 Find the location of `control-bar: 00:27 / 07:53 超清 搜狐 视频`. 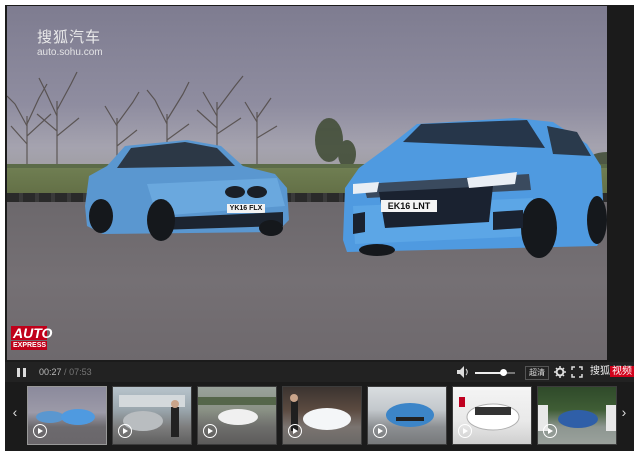

control-bar: 00:27 / 07:53 超清 搜狐 视频 is located at coordinates (319, 372).